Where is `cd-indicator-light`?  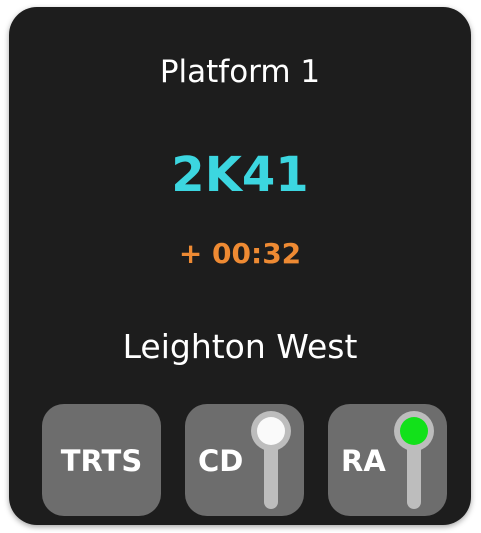
cd-indicator-light is located at coordinates (271, 431).